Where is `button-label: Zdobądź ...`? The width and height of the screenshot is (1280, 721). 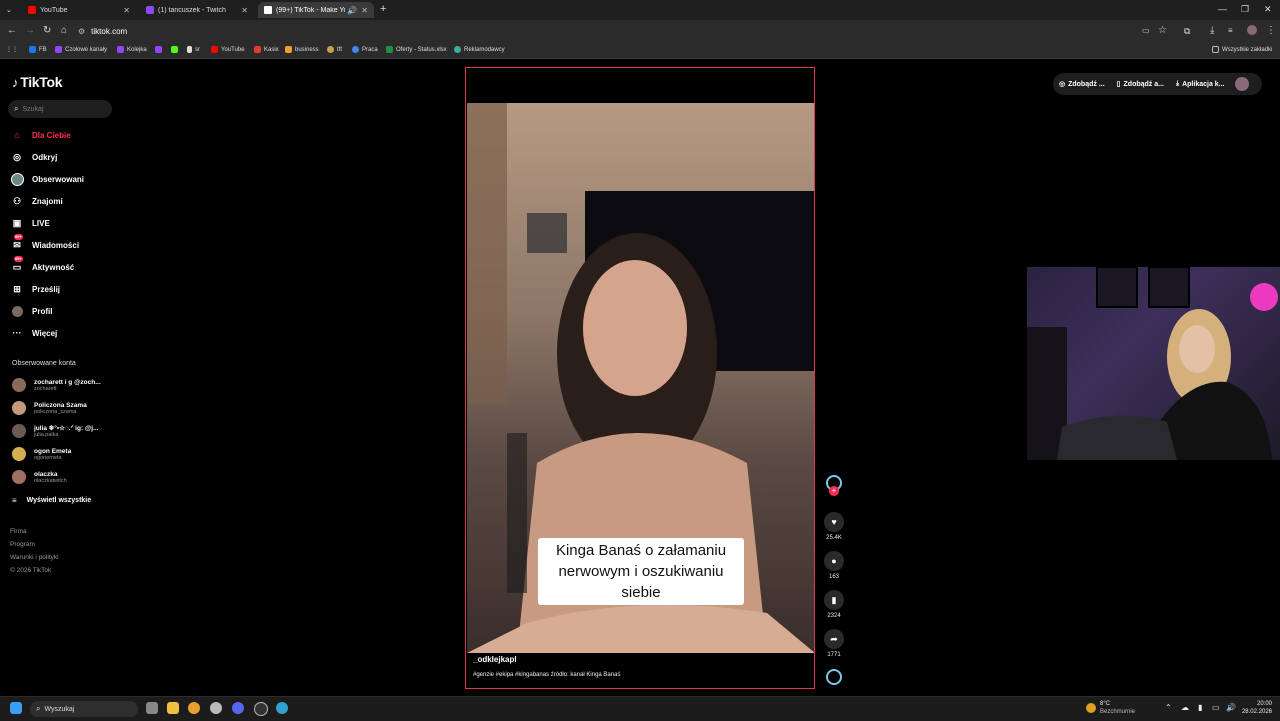 button-label: Zdobądź ... is located at coordinates (1086, 84).